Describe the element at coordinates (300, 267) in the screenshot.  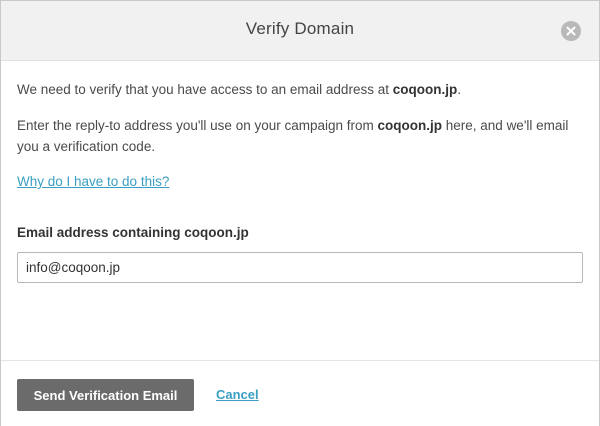
I see `email-input` at that location.